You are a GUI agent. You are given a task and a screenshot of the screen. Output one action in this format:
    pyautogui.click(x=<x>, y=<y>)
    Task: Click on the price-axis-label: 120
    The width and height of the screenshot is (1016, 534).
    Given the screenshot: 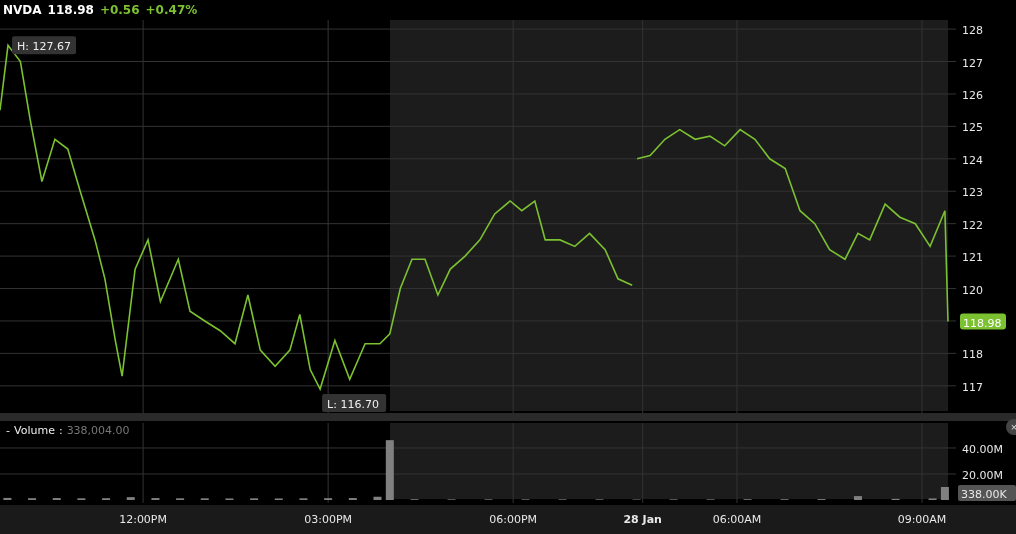 What is the action you would take?
    pyautogui.click(x=972, y=290)
    